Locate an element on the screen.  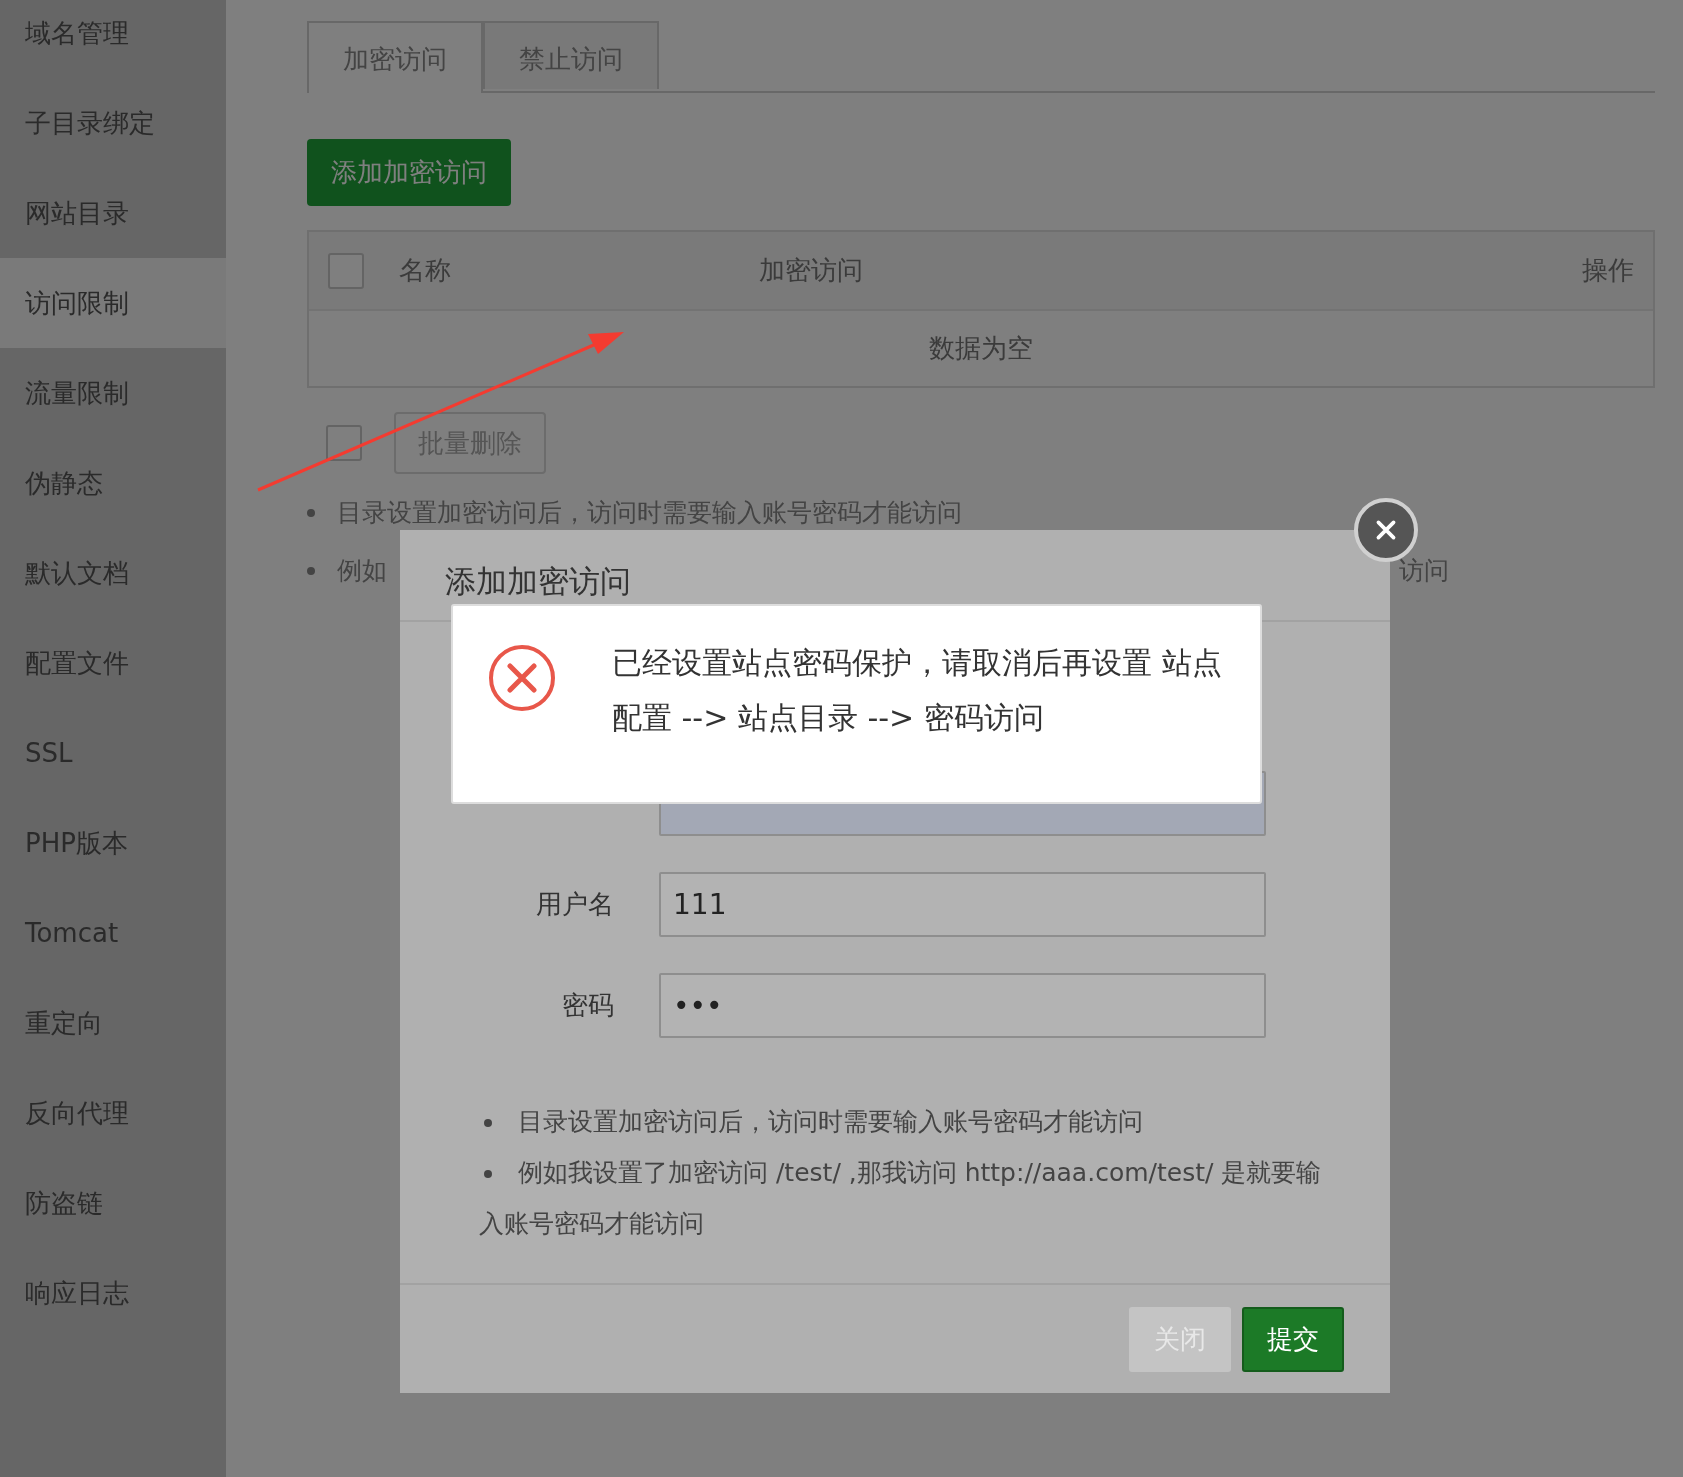
field-label: 用户名 is located at coordinates (574, 904).